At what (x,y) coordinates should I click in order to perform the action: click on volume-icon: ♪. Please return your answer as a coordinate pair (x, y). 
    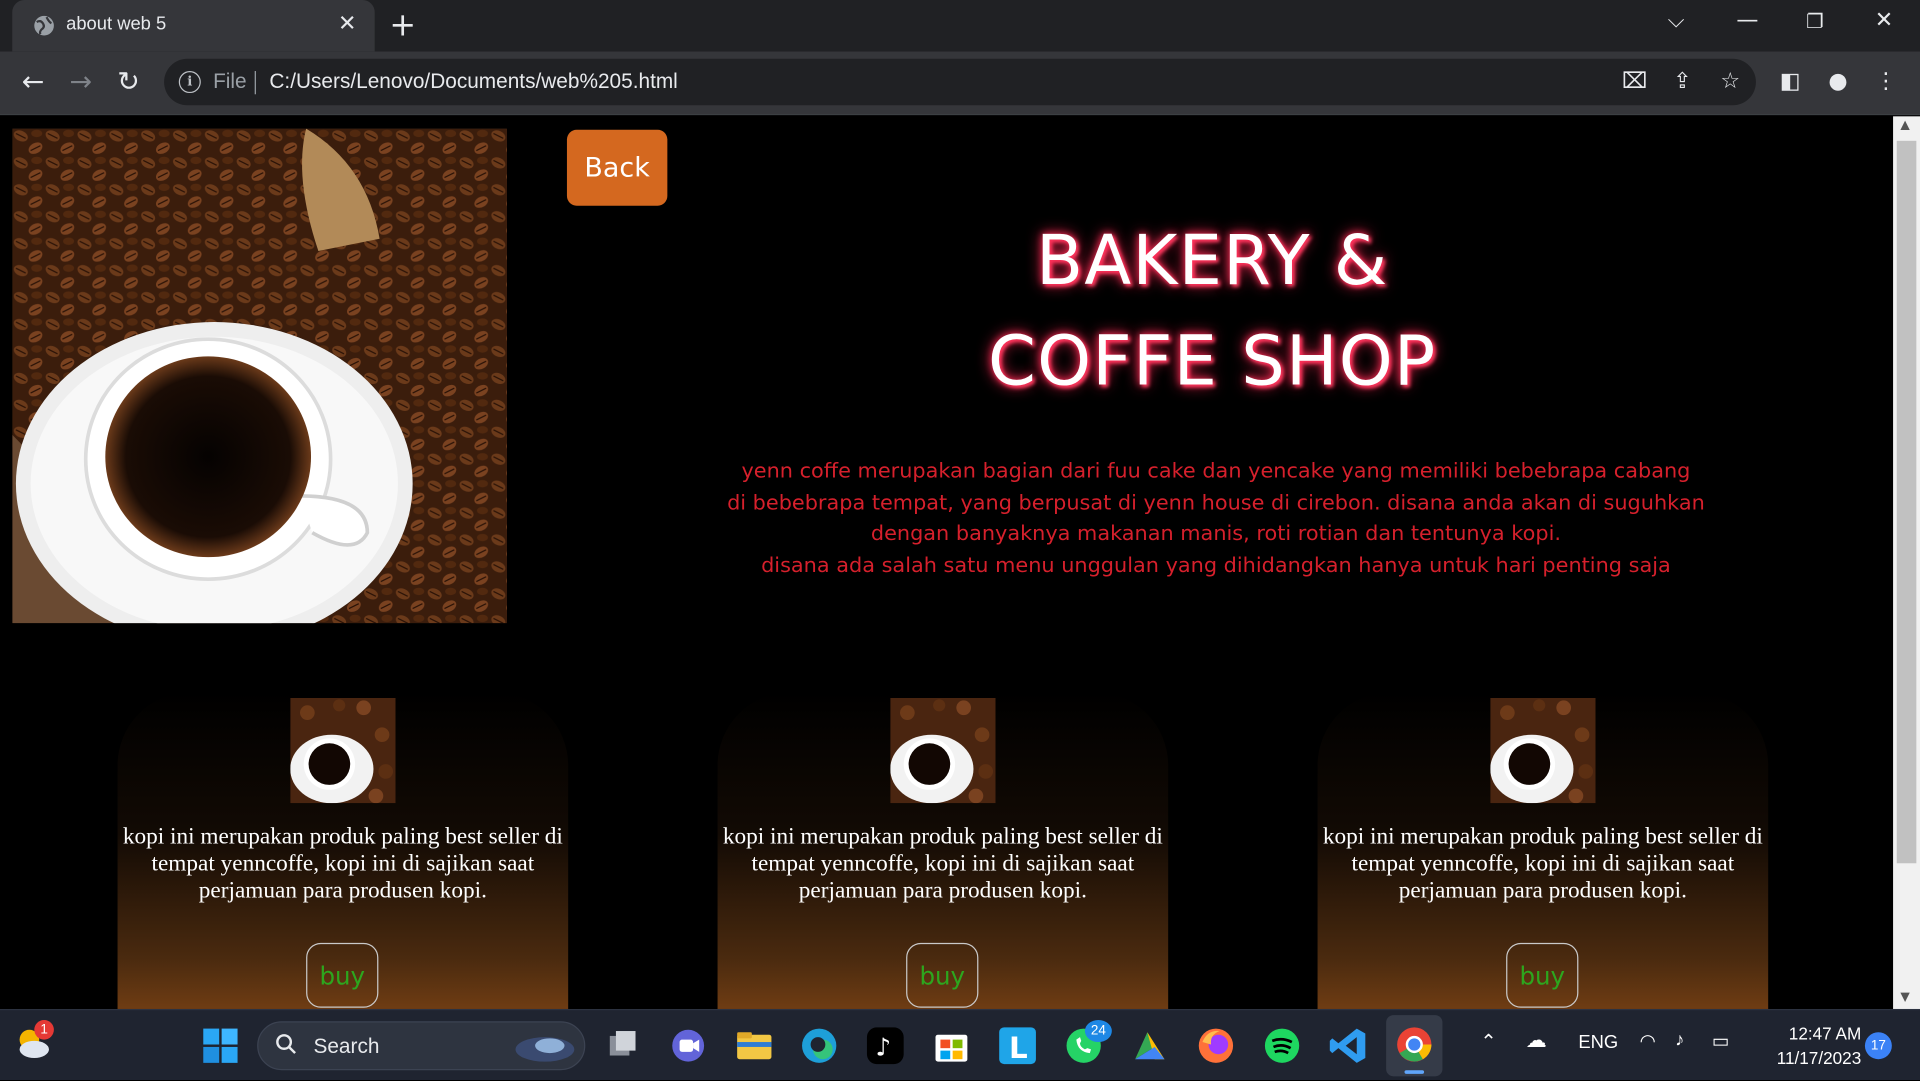
    Looking at the image, I should click on (1679, 1040).